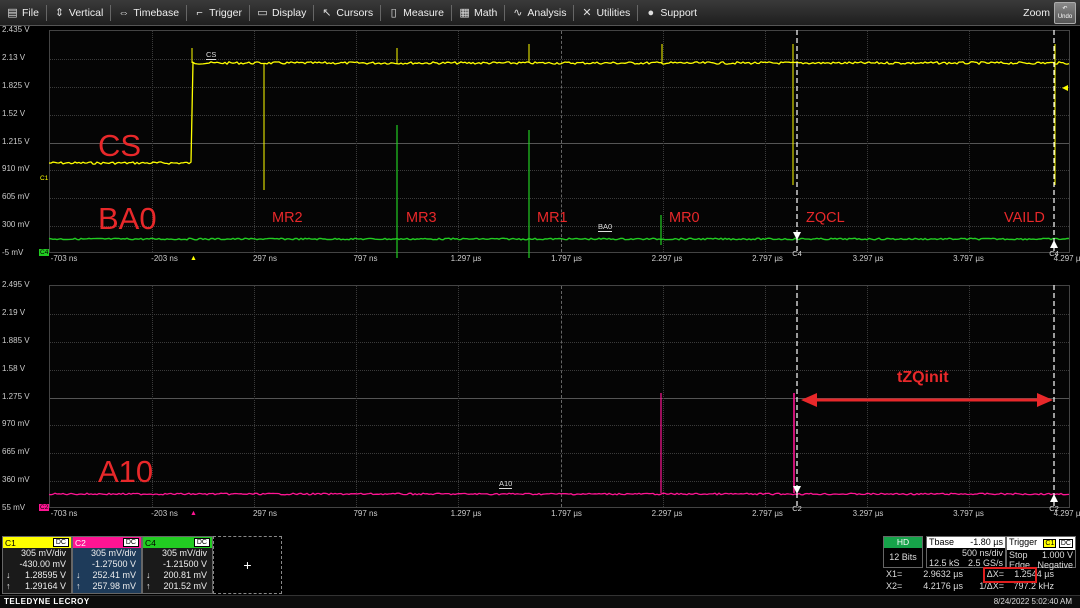  I want to click on channel-c1-name: C1, so click(10, 542).